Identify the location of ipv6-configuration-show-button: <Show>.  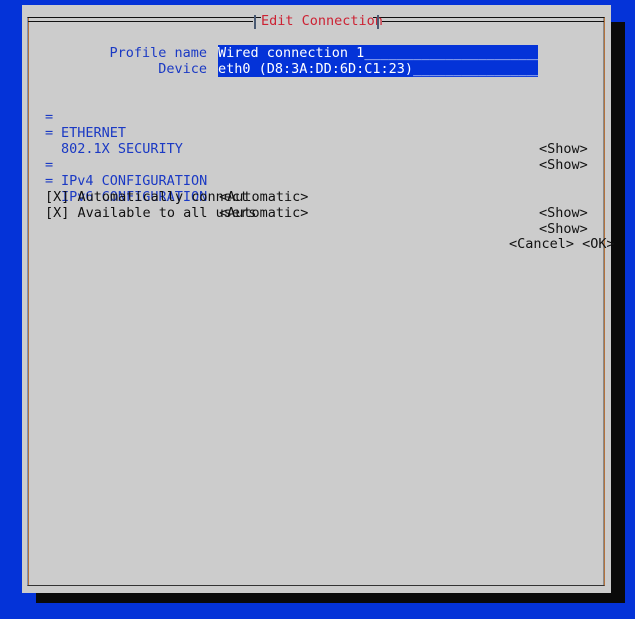
(563, 229).